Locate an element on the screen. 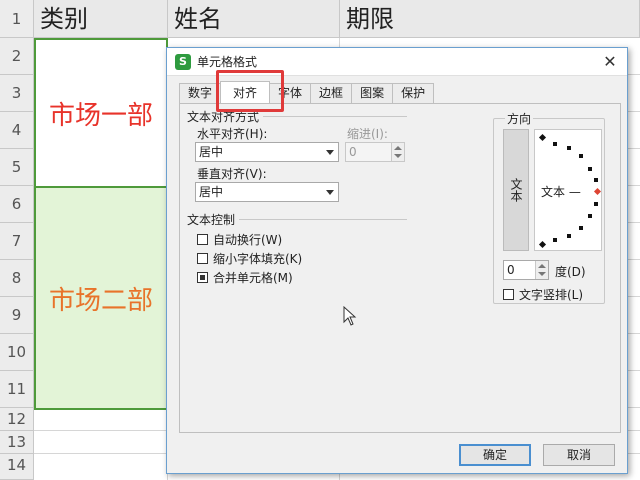  indent-label: 缩进(I): is located at coordinates (367, 134).